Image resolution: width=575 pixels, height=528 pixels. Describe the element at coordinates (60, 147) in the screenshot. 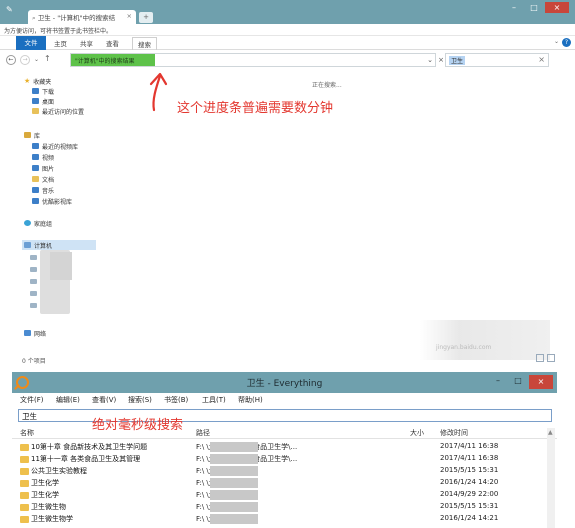

I see `nav-label: 最近的视频库` at that location.